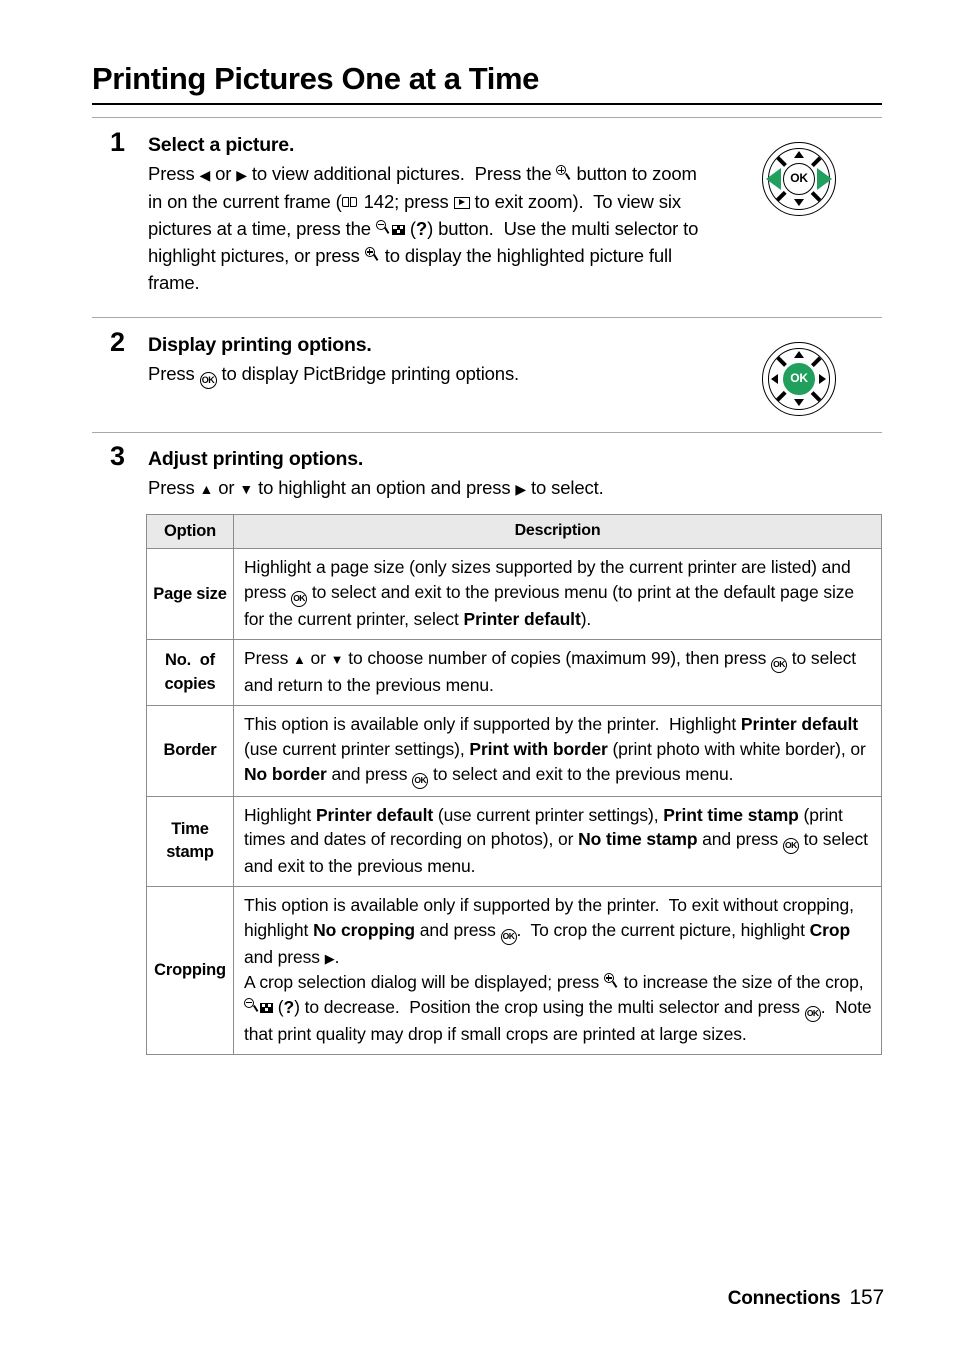 The image size is (954, 1352). Describe the element at coordinates (190, 750) in the screenshot. I see `option-label-border: Border` at that location.